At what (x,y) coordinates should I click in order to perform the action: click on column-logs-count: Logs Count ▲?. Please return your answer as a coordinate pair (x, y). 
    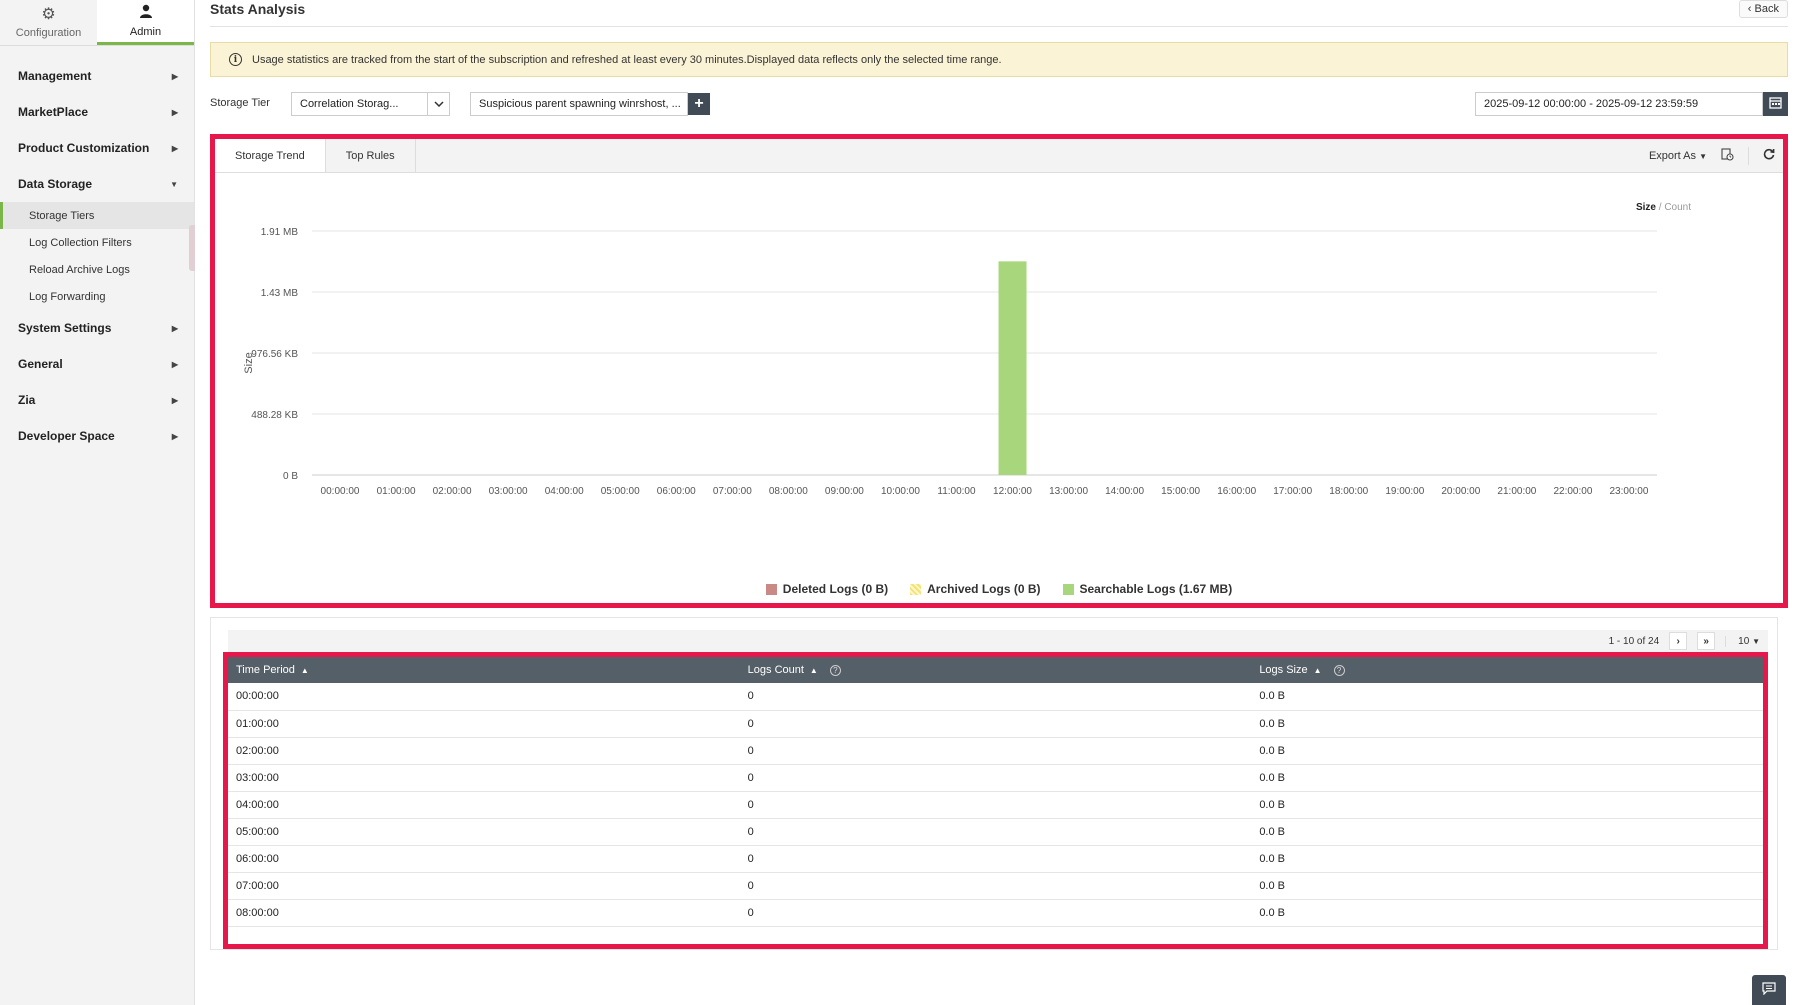
    Looking at the image, I should click on (996, 670).